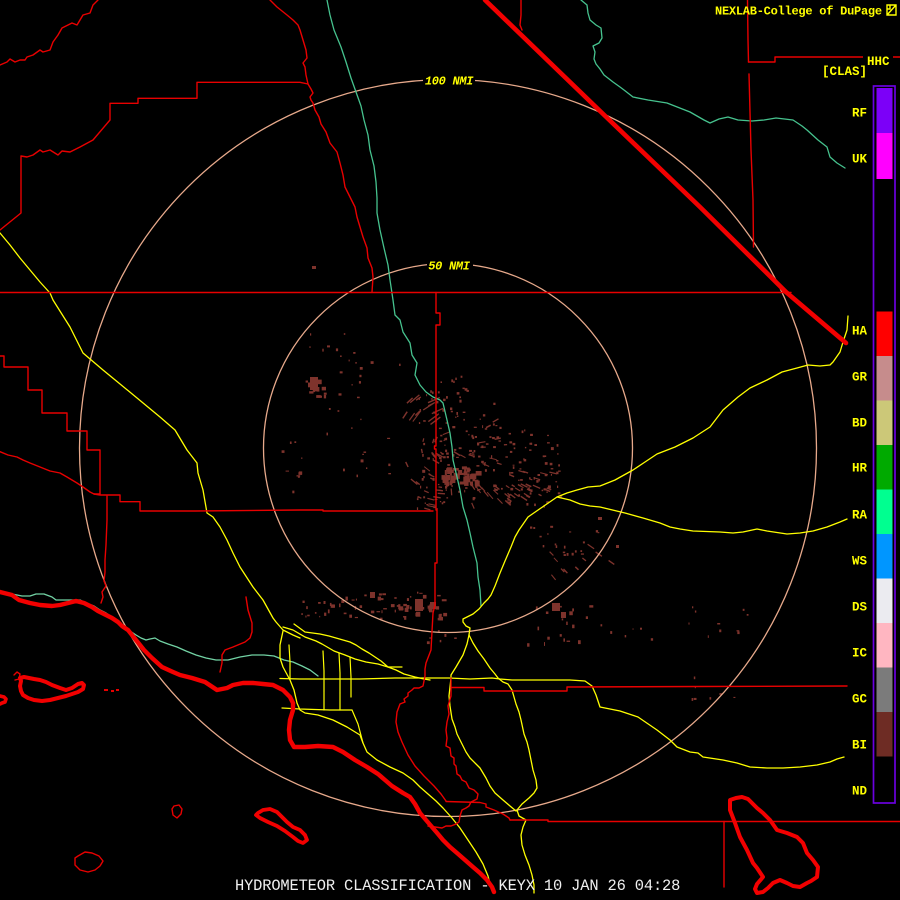 This screenshot has height=900, width=900. I want to click on svg-text: BD, so click(860, 424).